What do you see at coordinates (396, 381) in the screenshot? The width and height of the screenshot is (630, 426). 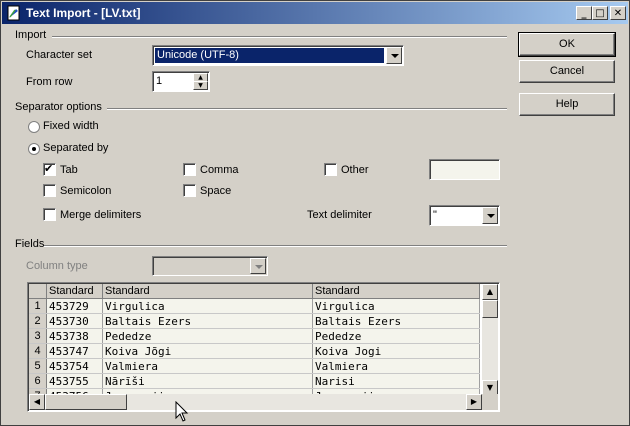 I see `cell: Narisi` at bounding box center [396, 381].